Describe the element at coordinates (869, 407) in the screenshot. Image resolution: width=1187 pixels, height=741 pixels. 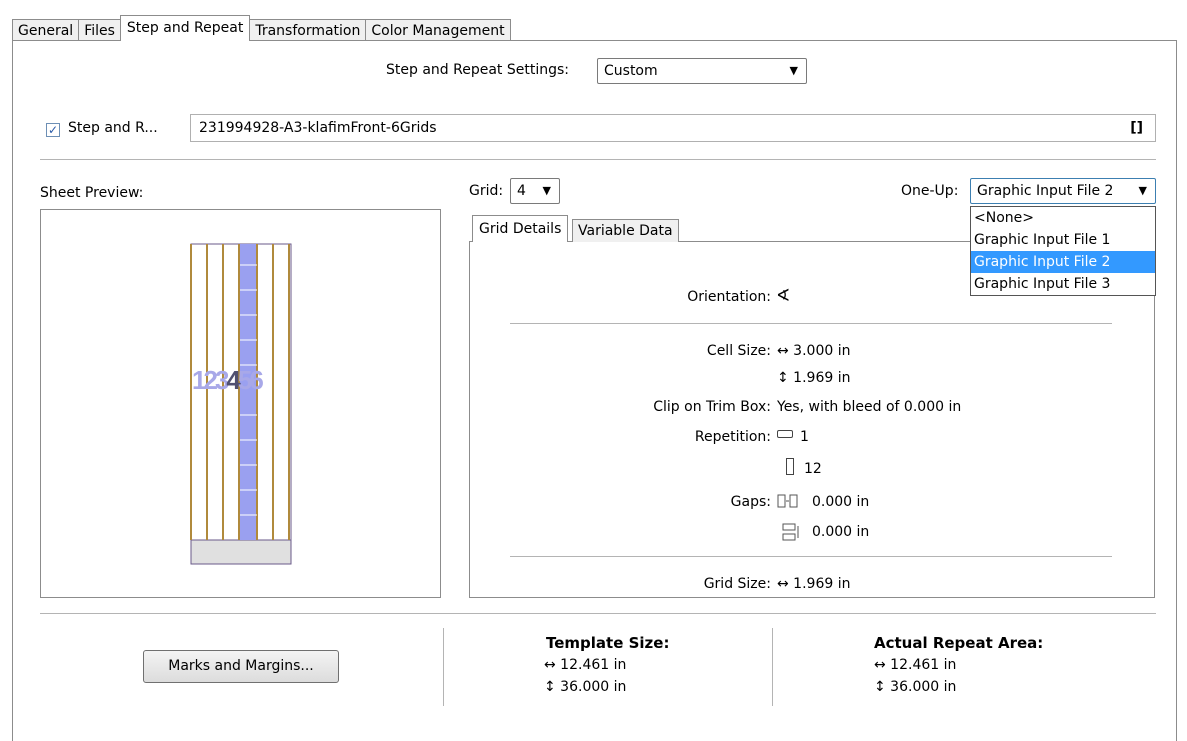
I see `clip-value: Yes, with bleed of 0.000 in` at that location.